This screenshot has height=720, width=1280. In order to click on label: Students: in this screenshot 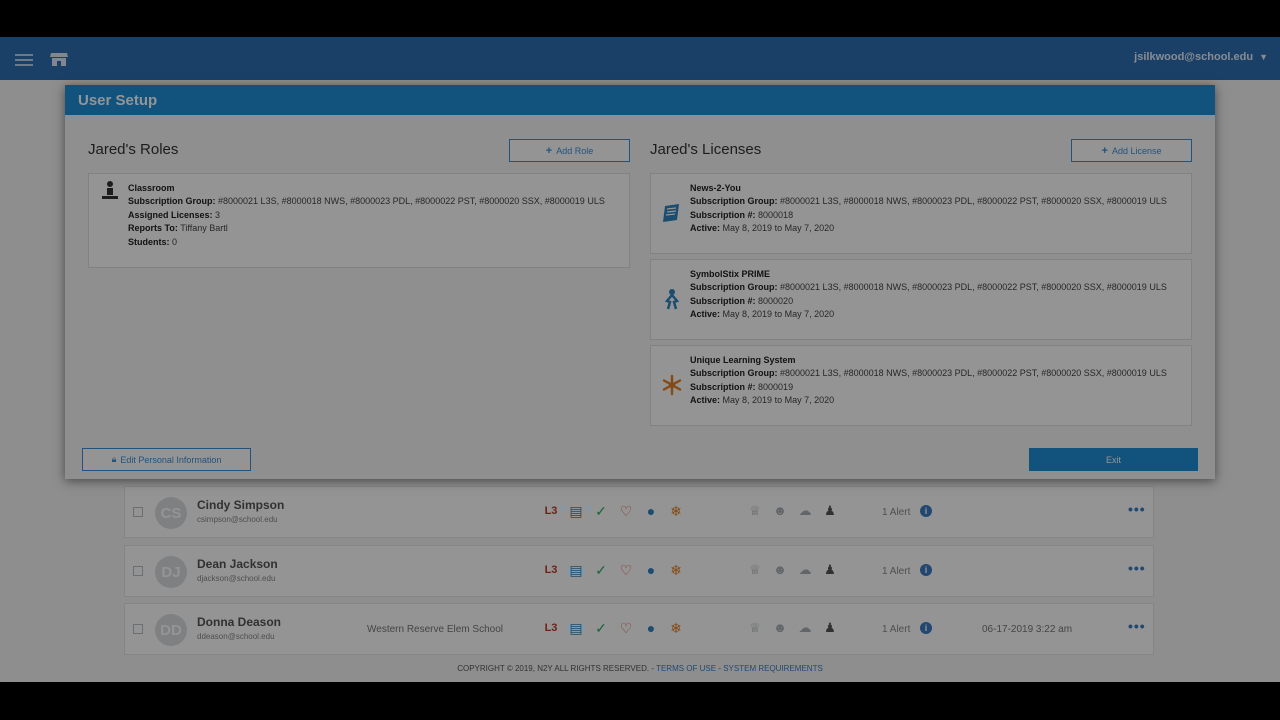, I will do `click(149, 241)`.